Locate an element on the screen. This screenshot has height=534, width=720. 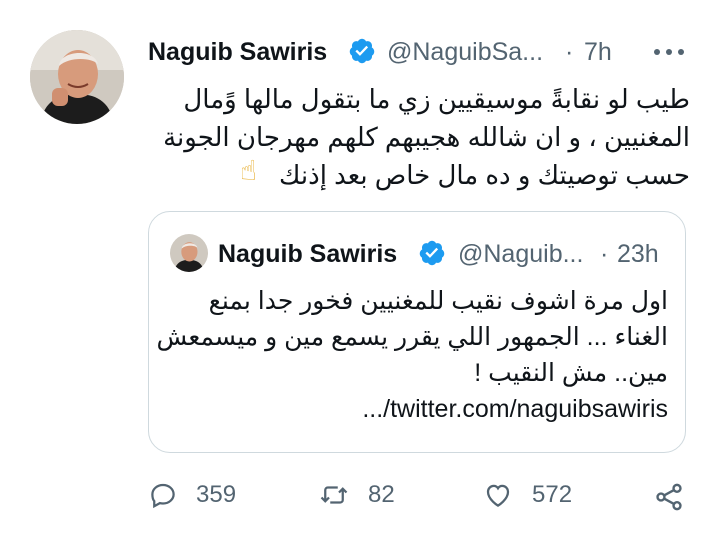
more-icon is located at coordinates (669, 54).